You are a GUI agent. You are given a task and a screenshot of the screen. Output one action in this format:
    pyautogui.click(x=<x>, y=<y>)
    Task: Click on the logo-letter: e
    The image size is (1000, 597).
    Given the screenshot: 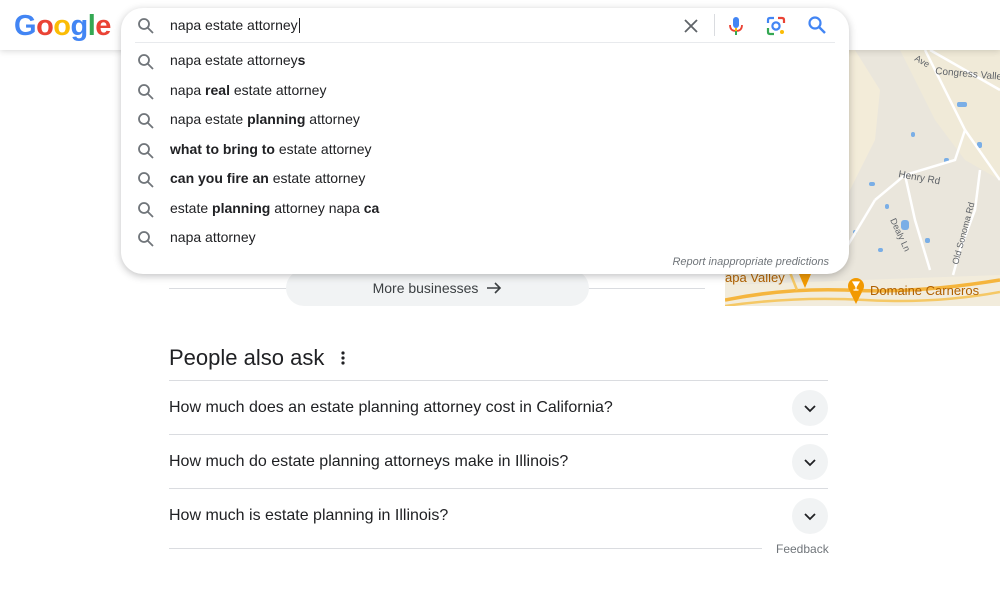 What is the action you would take?
    pyautogui.click(x=103, y=26)
    